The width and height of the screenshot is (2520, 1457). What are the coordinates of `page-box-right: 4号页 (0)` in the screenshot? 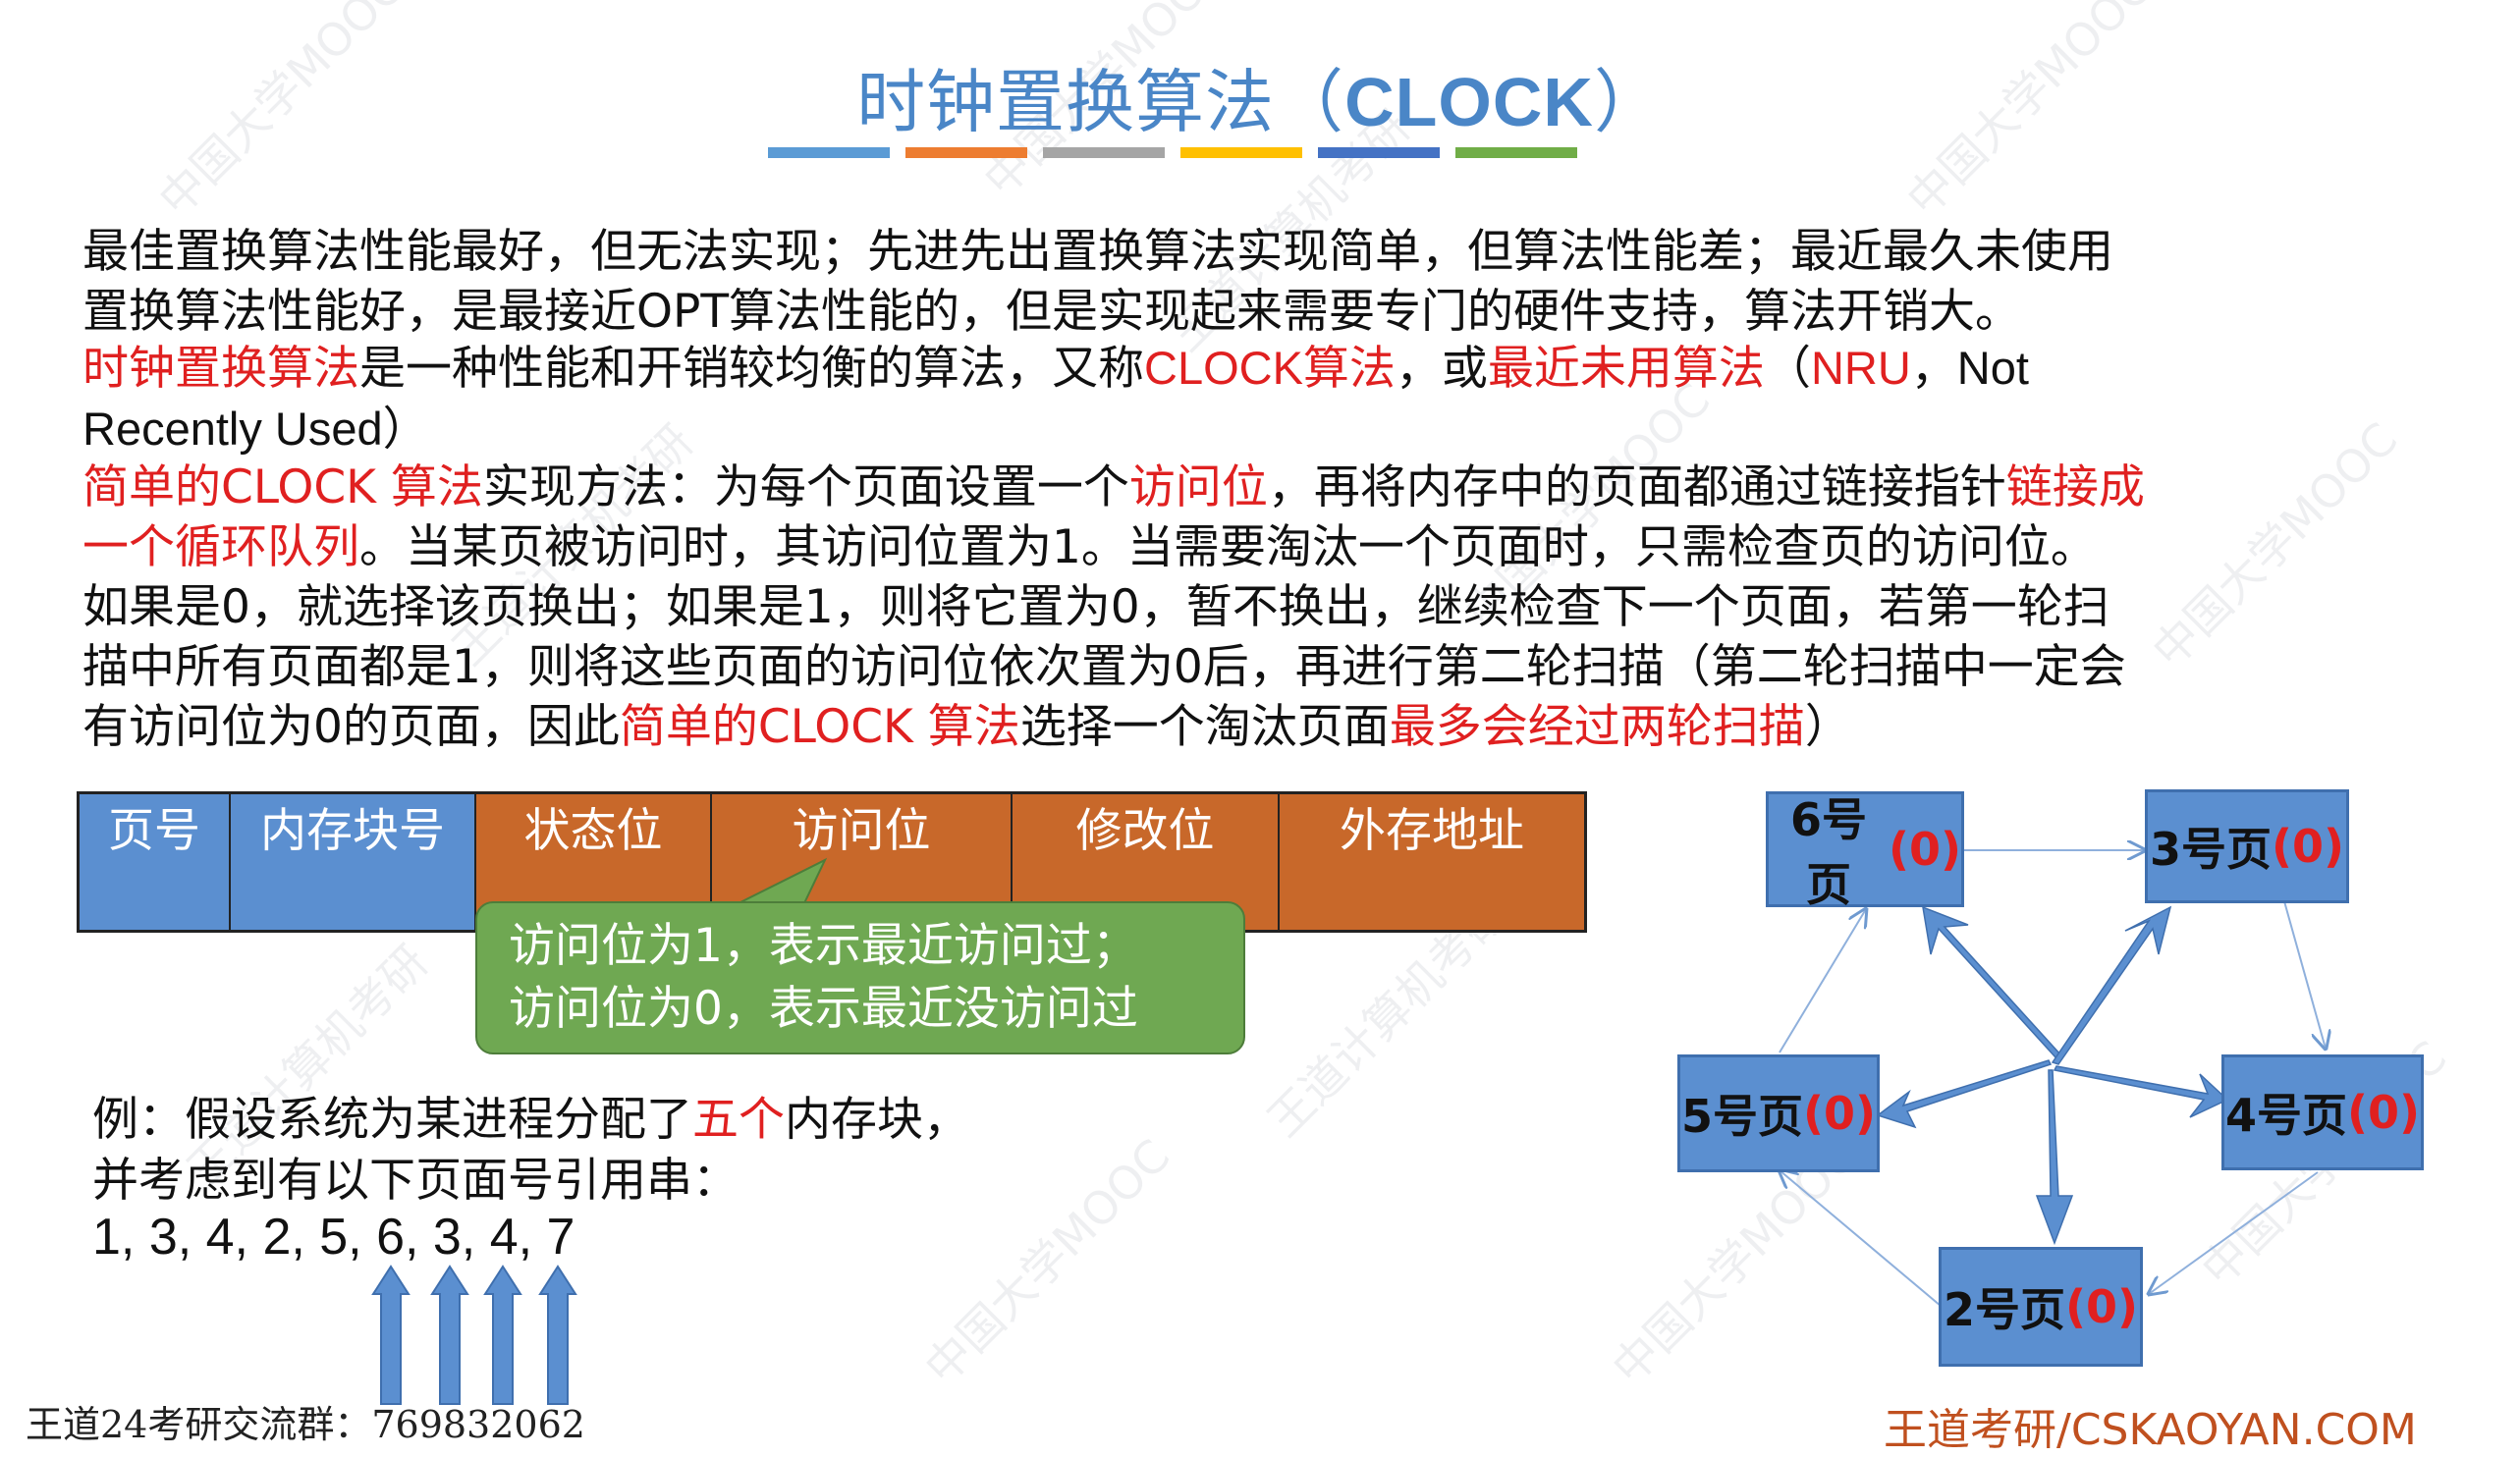 It's located at (2322, 1112).